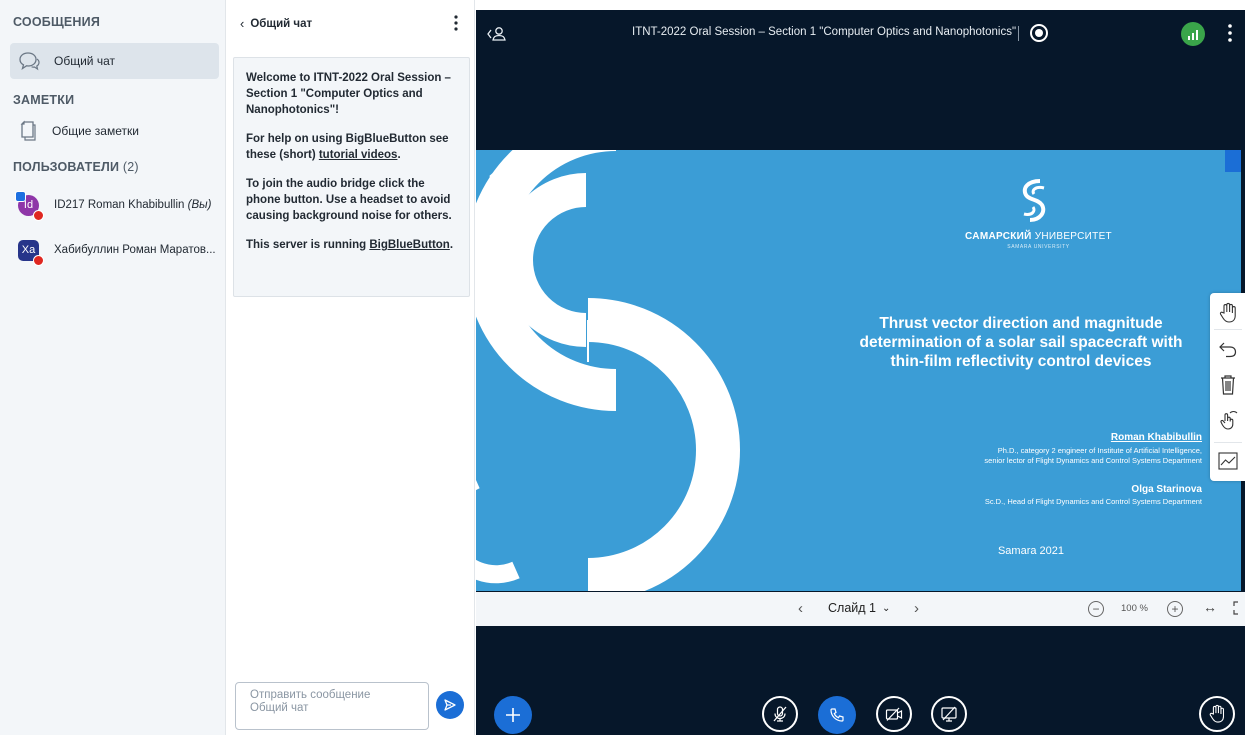  What do you see at coordinates (800, 608) in the screenshot?
I see `previous-slide-button: ‹` at bounding box center [800, 608].